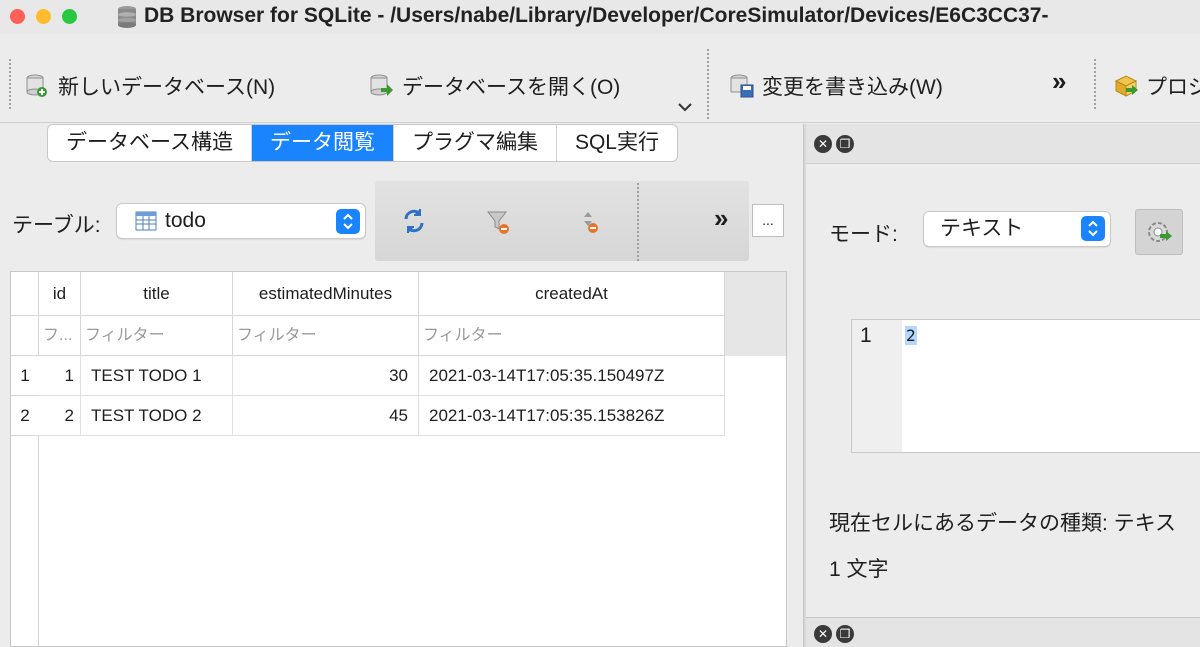 The image size is (1200, 647). I want to click on second-dock-header: ✕ ❐, so click(1003, 632).